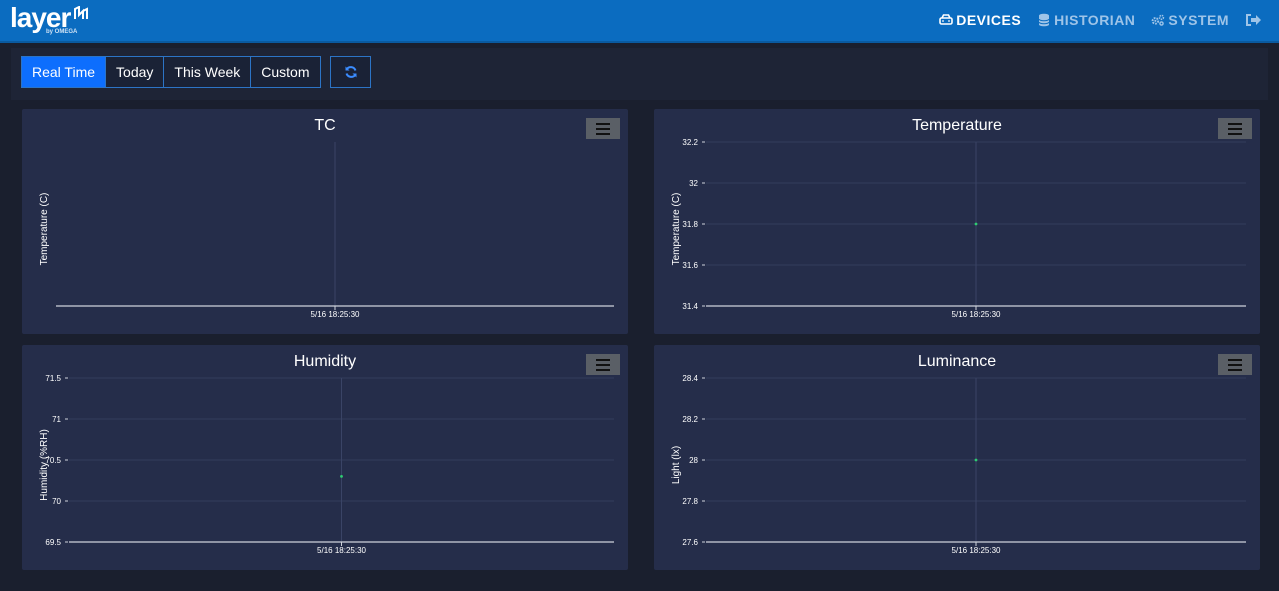 Image resolution: width=1279 pixels, height=591 pixels. I want to click on sign-out-icon, so click(1253, 20).